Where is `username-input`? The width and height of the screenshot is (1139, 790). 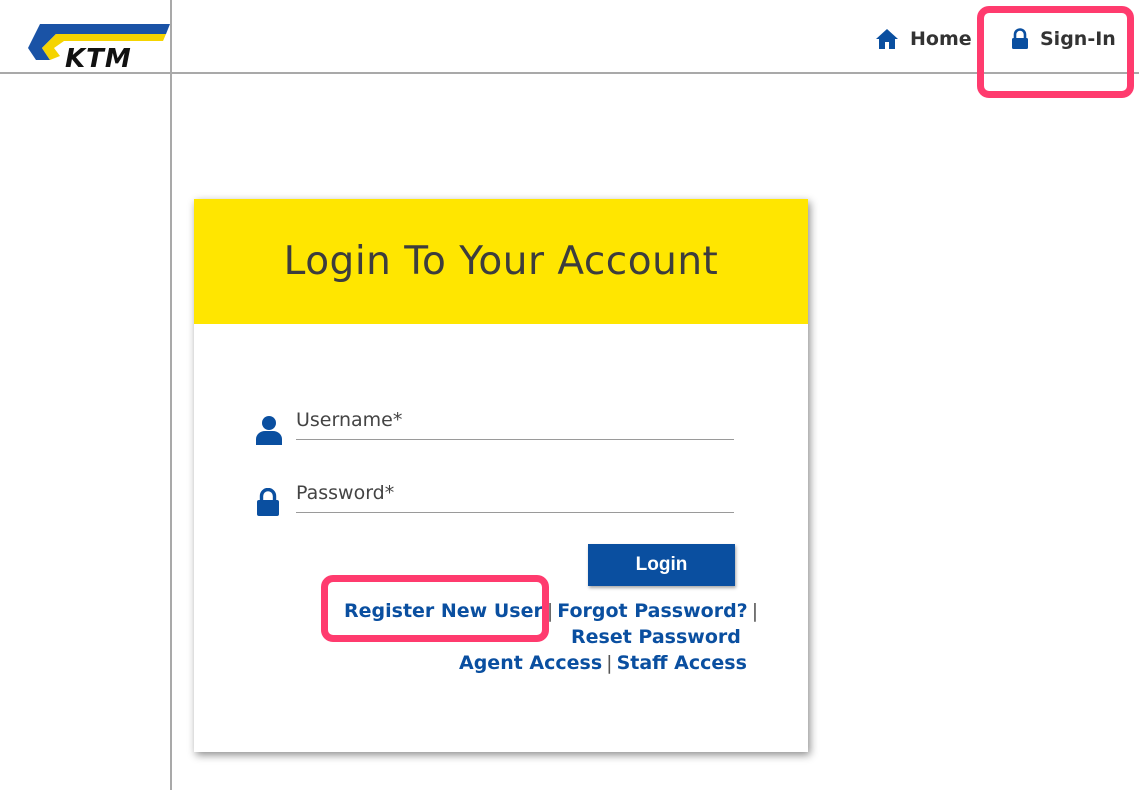
username-input is located at coordinates (515, 420).